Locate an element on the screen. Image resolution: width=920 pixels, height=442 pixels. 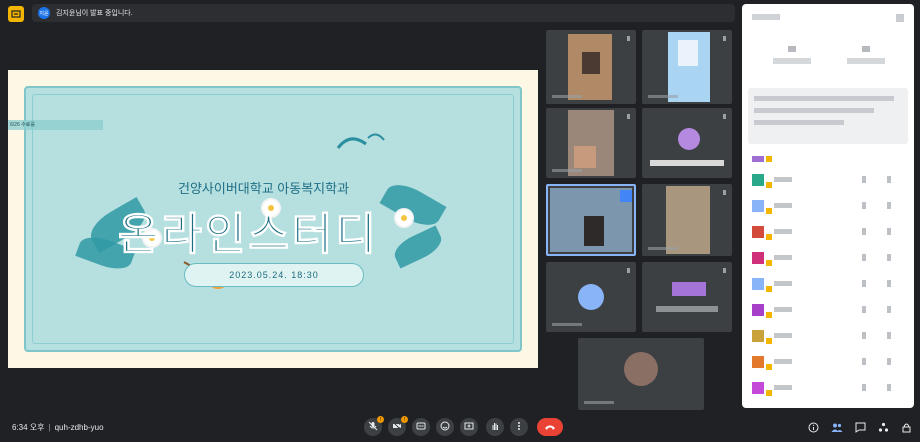
meeting-info: 6:34 오후 | quh-zdhb-yuo is located at coordinates (58, 427).